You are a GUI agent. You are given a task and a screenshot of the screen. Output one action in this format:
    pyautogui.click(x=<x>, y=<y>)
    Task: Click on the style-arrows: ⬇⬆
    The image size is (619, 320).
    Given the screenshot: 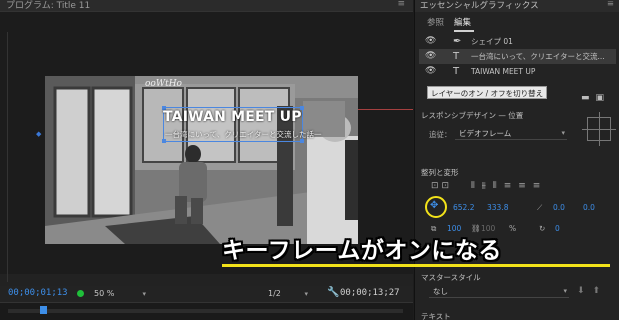 What is the action you would take?
    pyautogui.click(x=592, y=291)
    